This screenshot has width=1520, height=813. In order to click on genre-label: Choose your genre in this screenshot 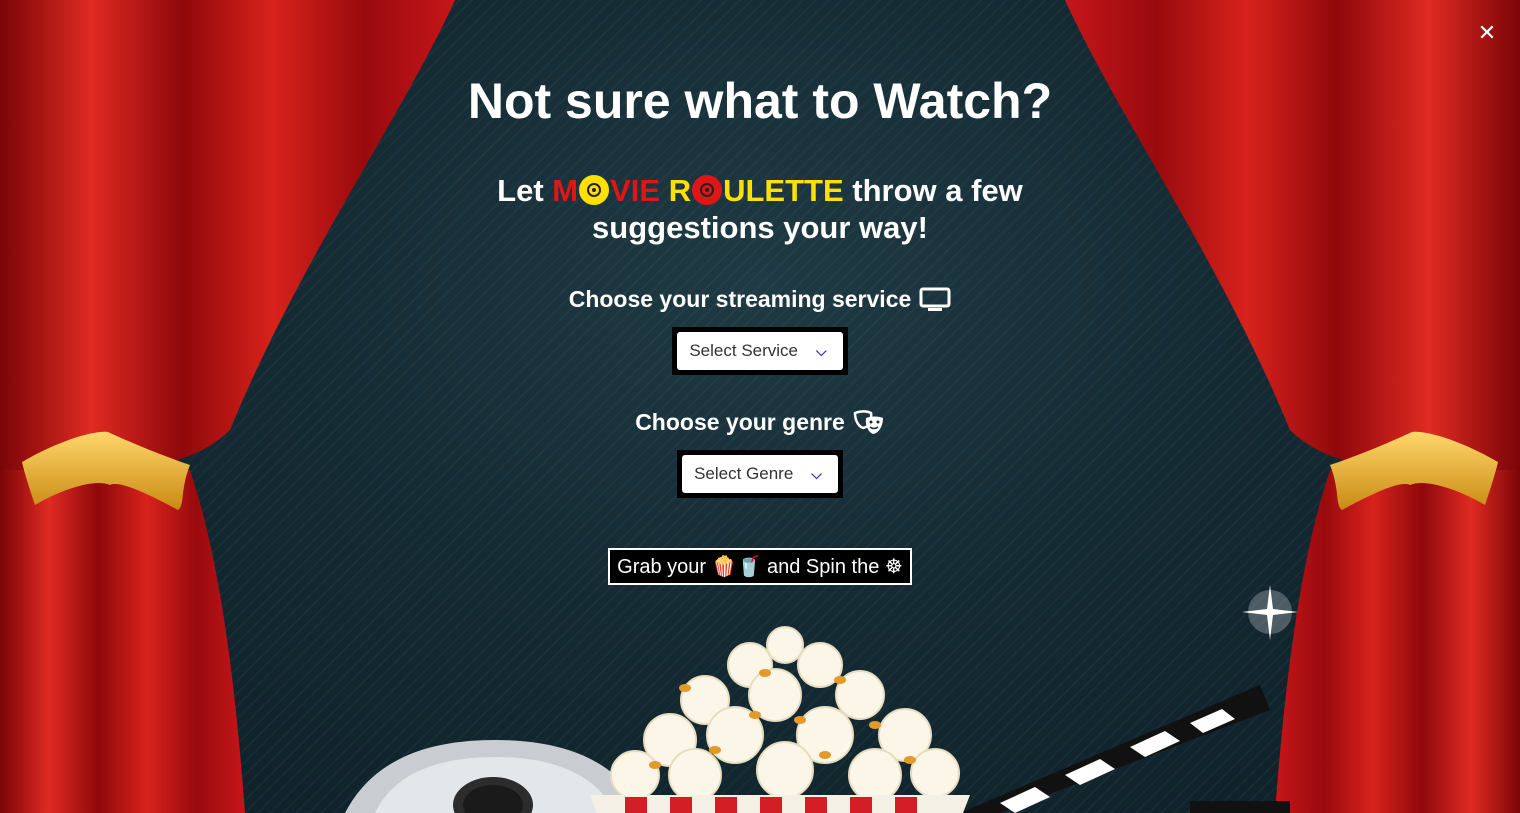, I will do `click(760, 422)`.